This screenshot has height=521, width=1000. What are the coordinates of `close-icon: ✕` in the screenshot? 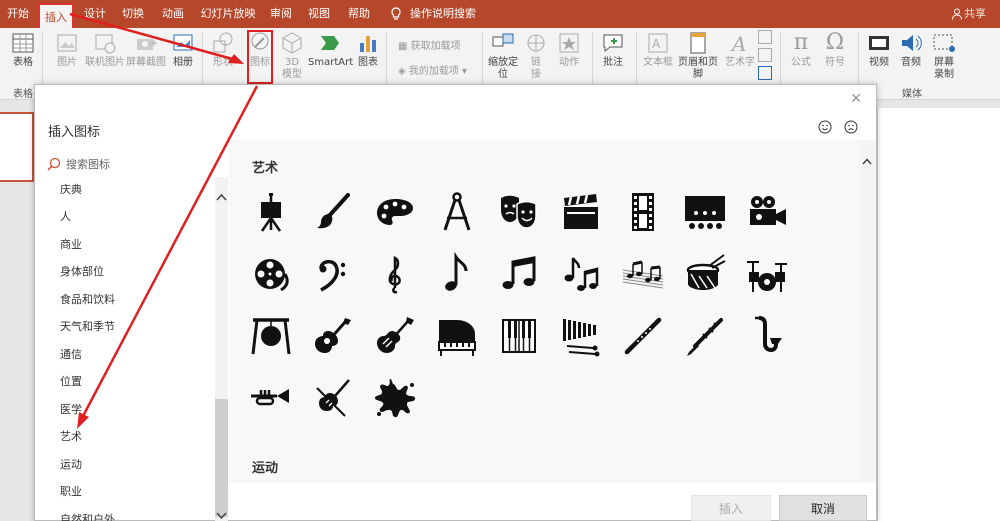 It's located at (856, 99).